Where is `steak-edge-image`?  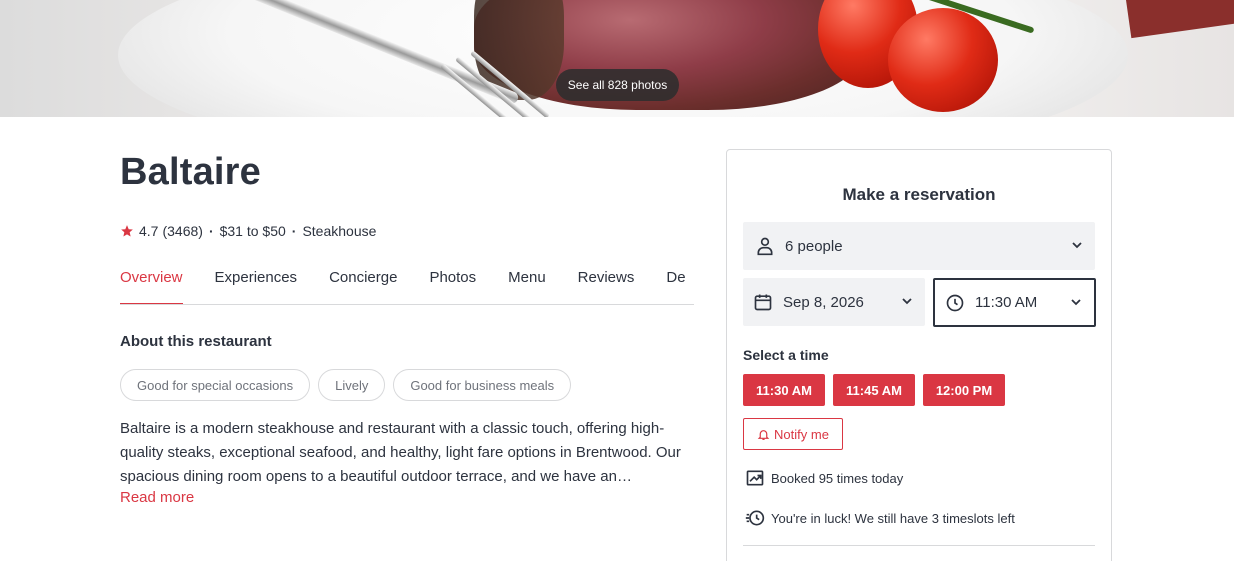
steak-edge-image is located at coordinates (1179, 19).